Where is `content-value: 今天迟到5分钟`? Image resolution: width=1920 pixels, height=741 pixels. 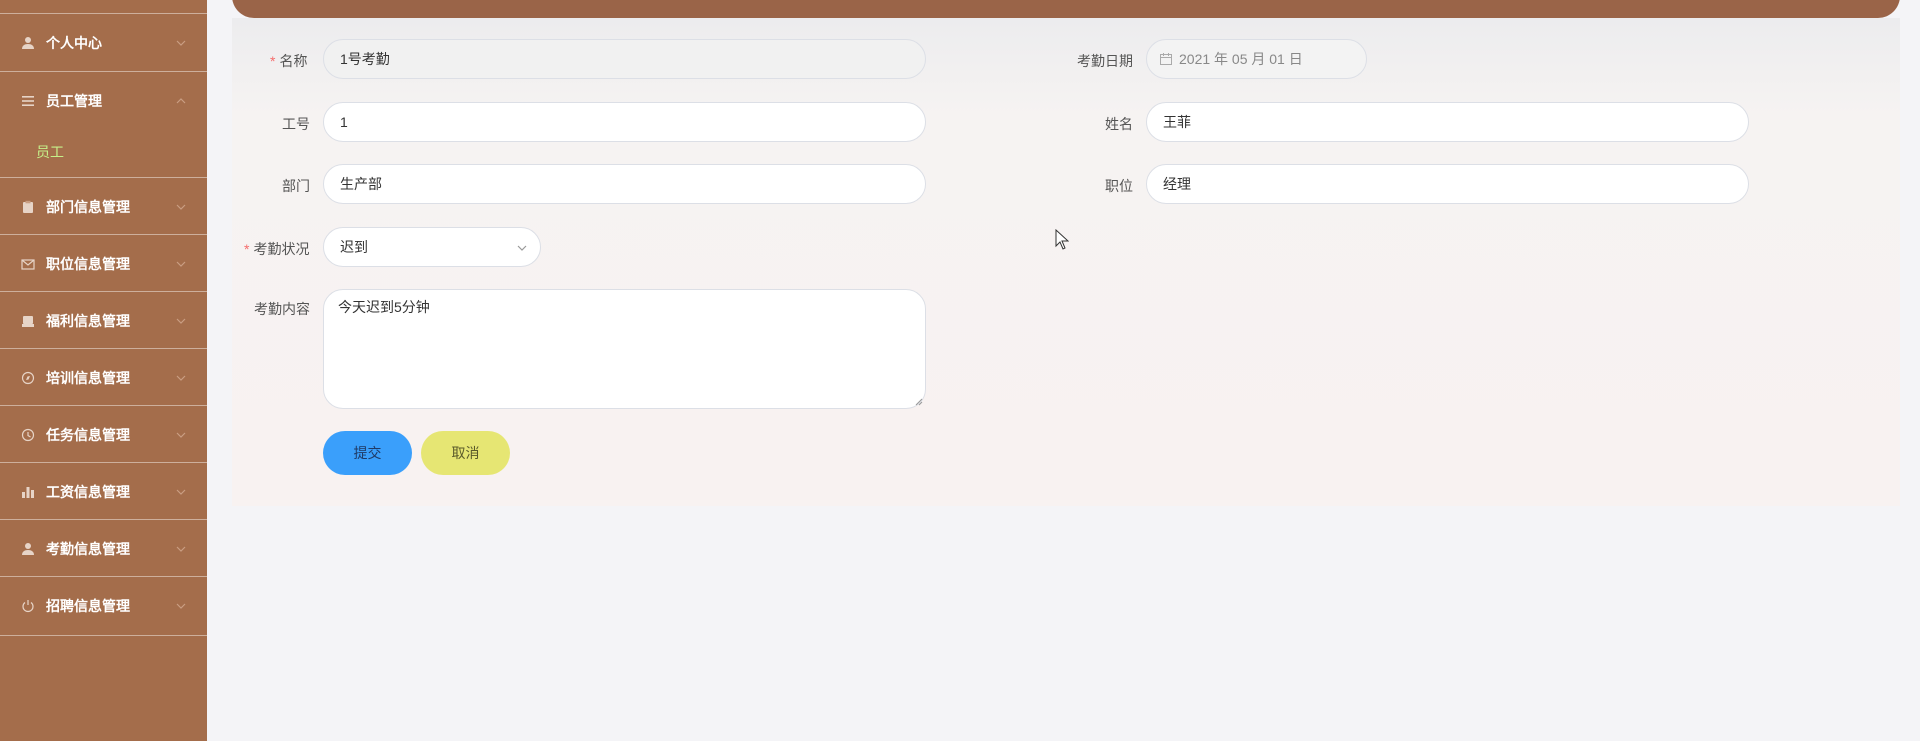 content-value: 今天迟到5分钟 is located at coordinates (384, 307).